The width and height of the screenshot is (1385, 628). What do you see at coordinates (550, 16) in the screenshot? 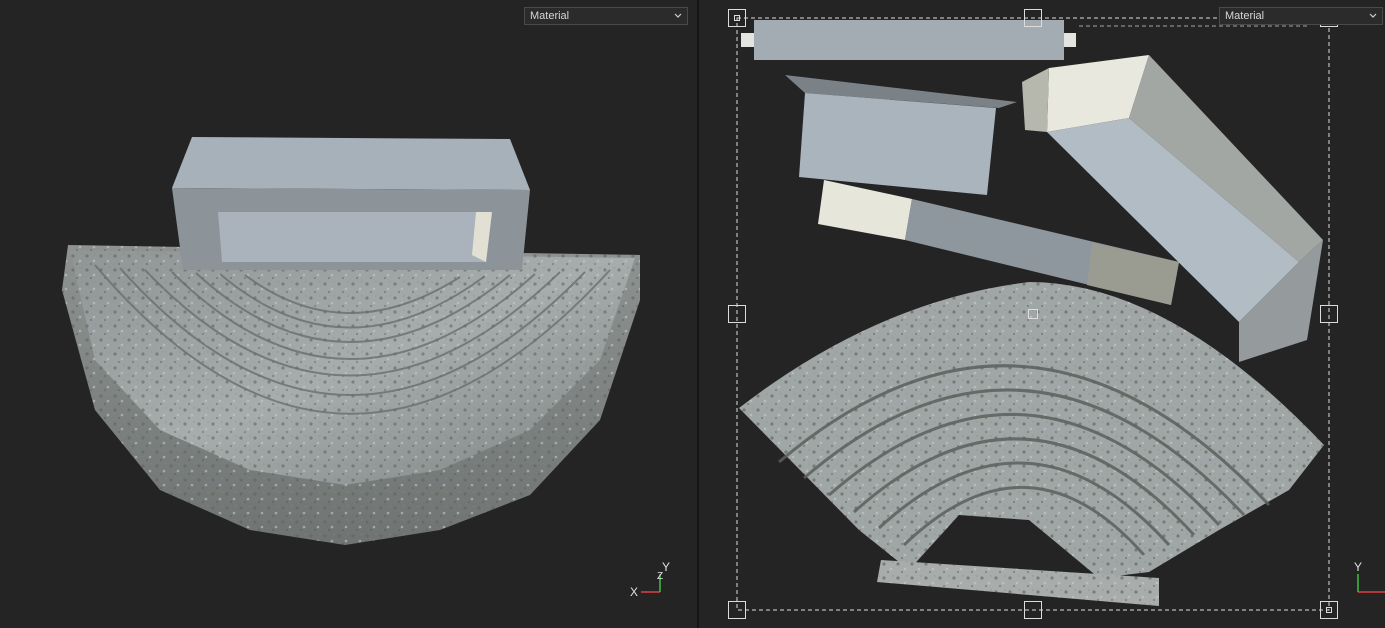
I see `shading-mode-value: Material` at bounding box center [550, 16].